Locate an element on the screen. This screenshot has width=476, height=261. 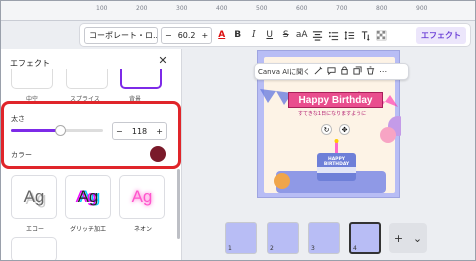
font-size-increase-button: + is located at coordinates (205, 35).